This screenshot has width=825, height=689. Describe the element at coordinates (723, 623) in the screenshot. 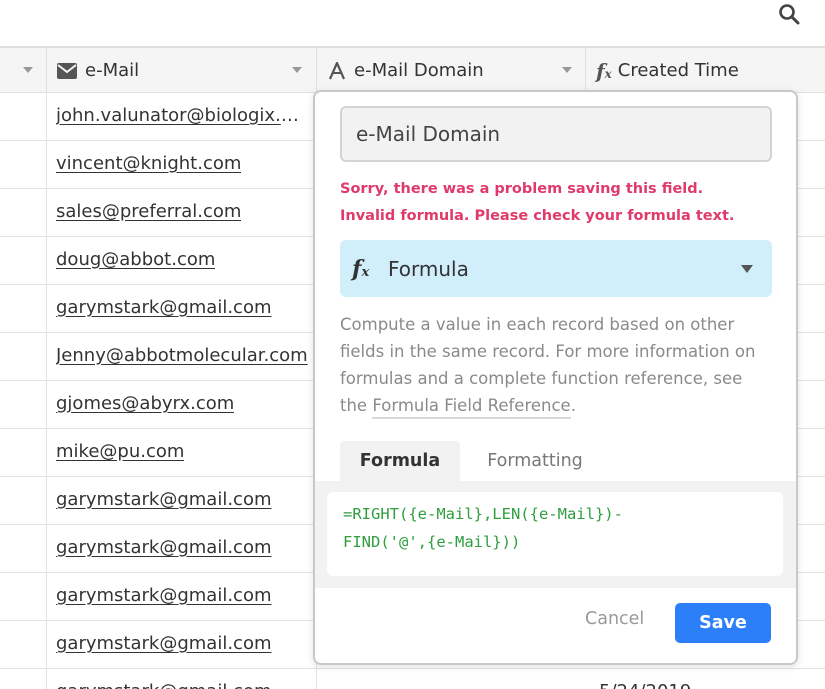

I see `save-button: Save` at that location.